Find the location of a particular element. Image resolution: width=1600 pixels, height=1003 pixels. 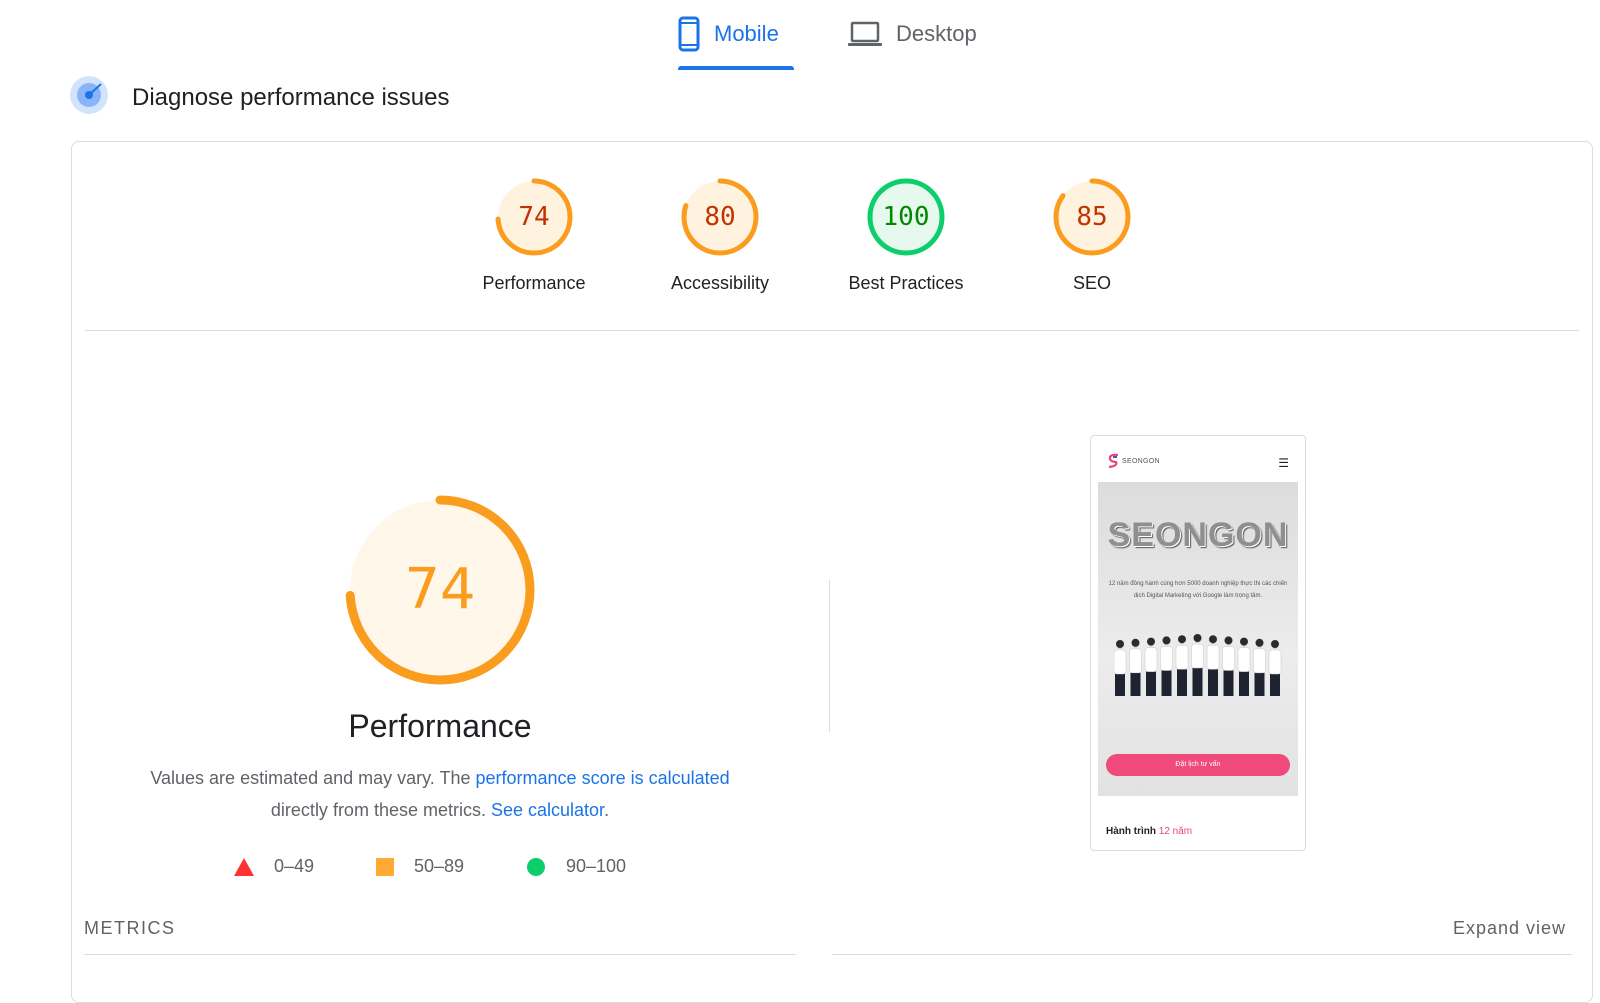

section-title: Diagnose performance issues is located at coordinates (291, 97).